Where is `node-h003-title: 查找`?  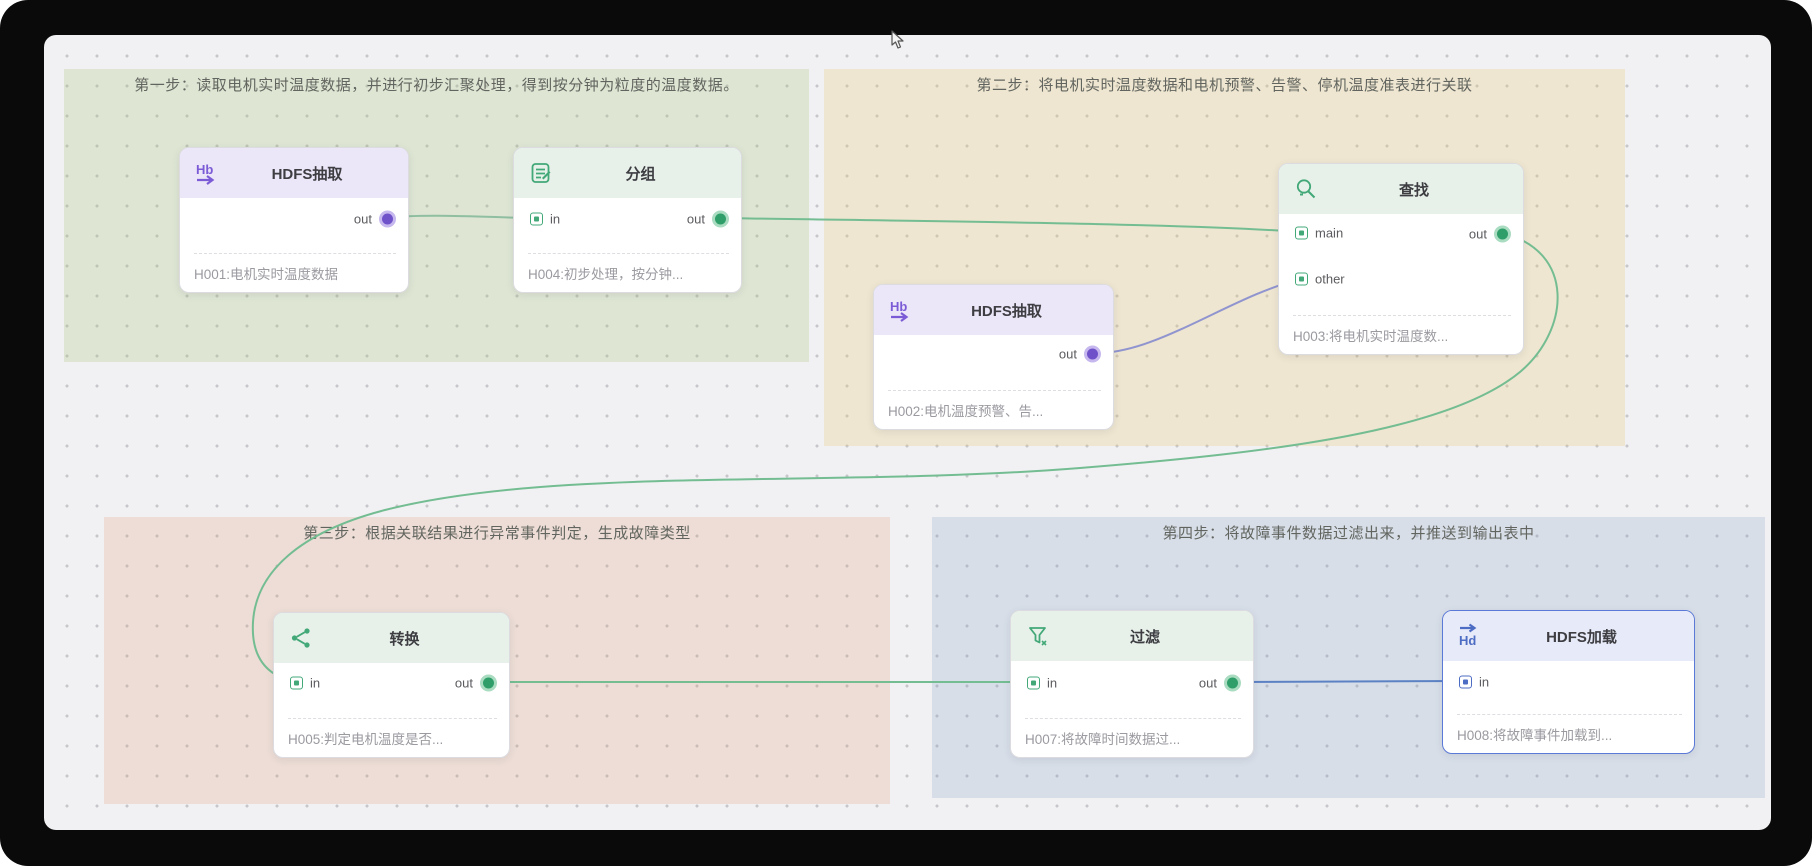 node-h003-title: 查找 is located at coordinates (1413, 190).